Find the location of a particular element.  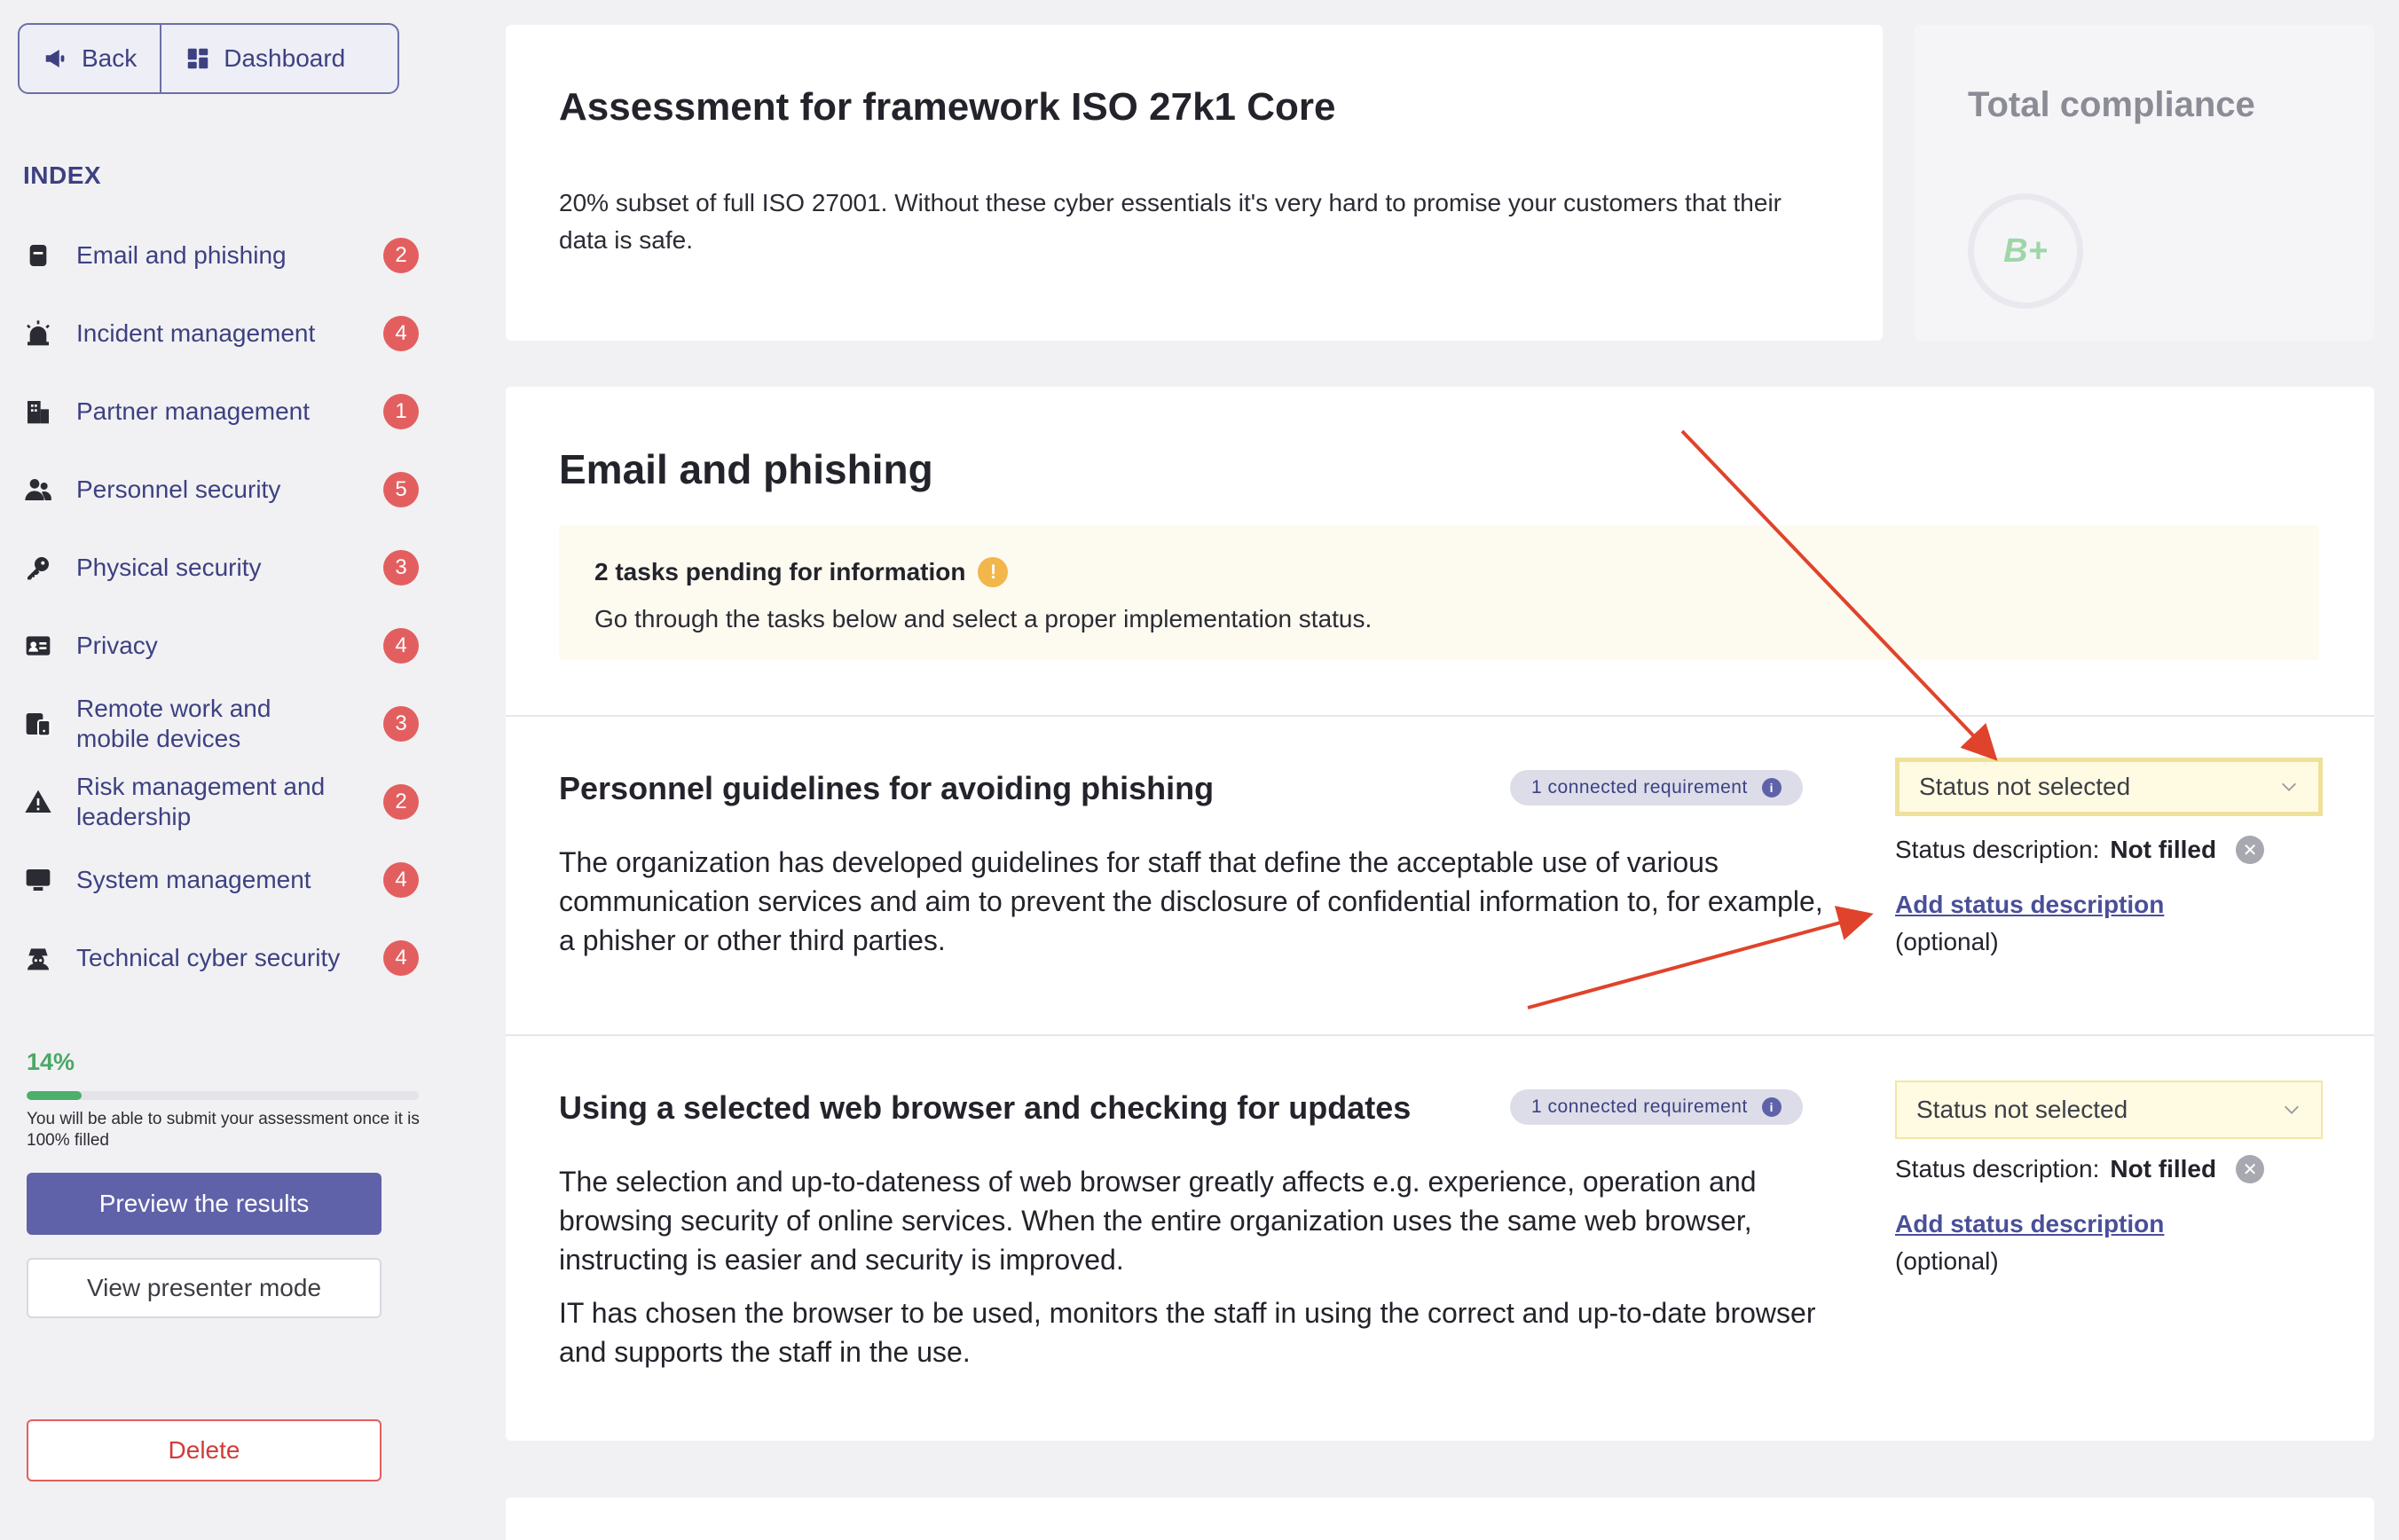

index-item-label: Risk management and leadership is located at coordinates (201, 801).